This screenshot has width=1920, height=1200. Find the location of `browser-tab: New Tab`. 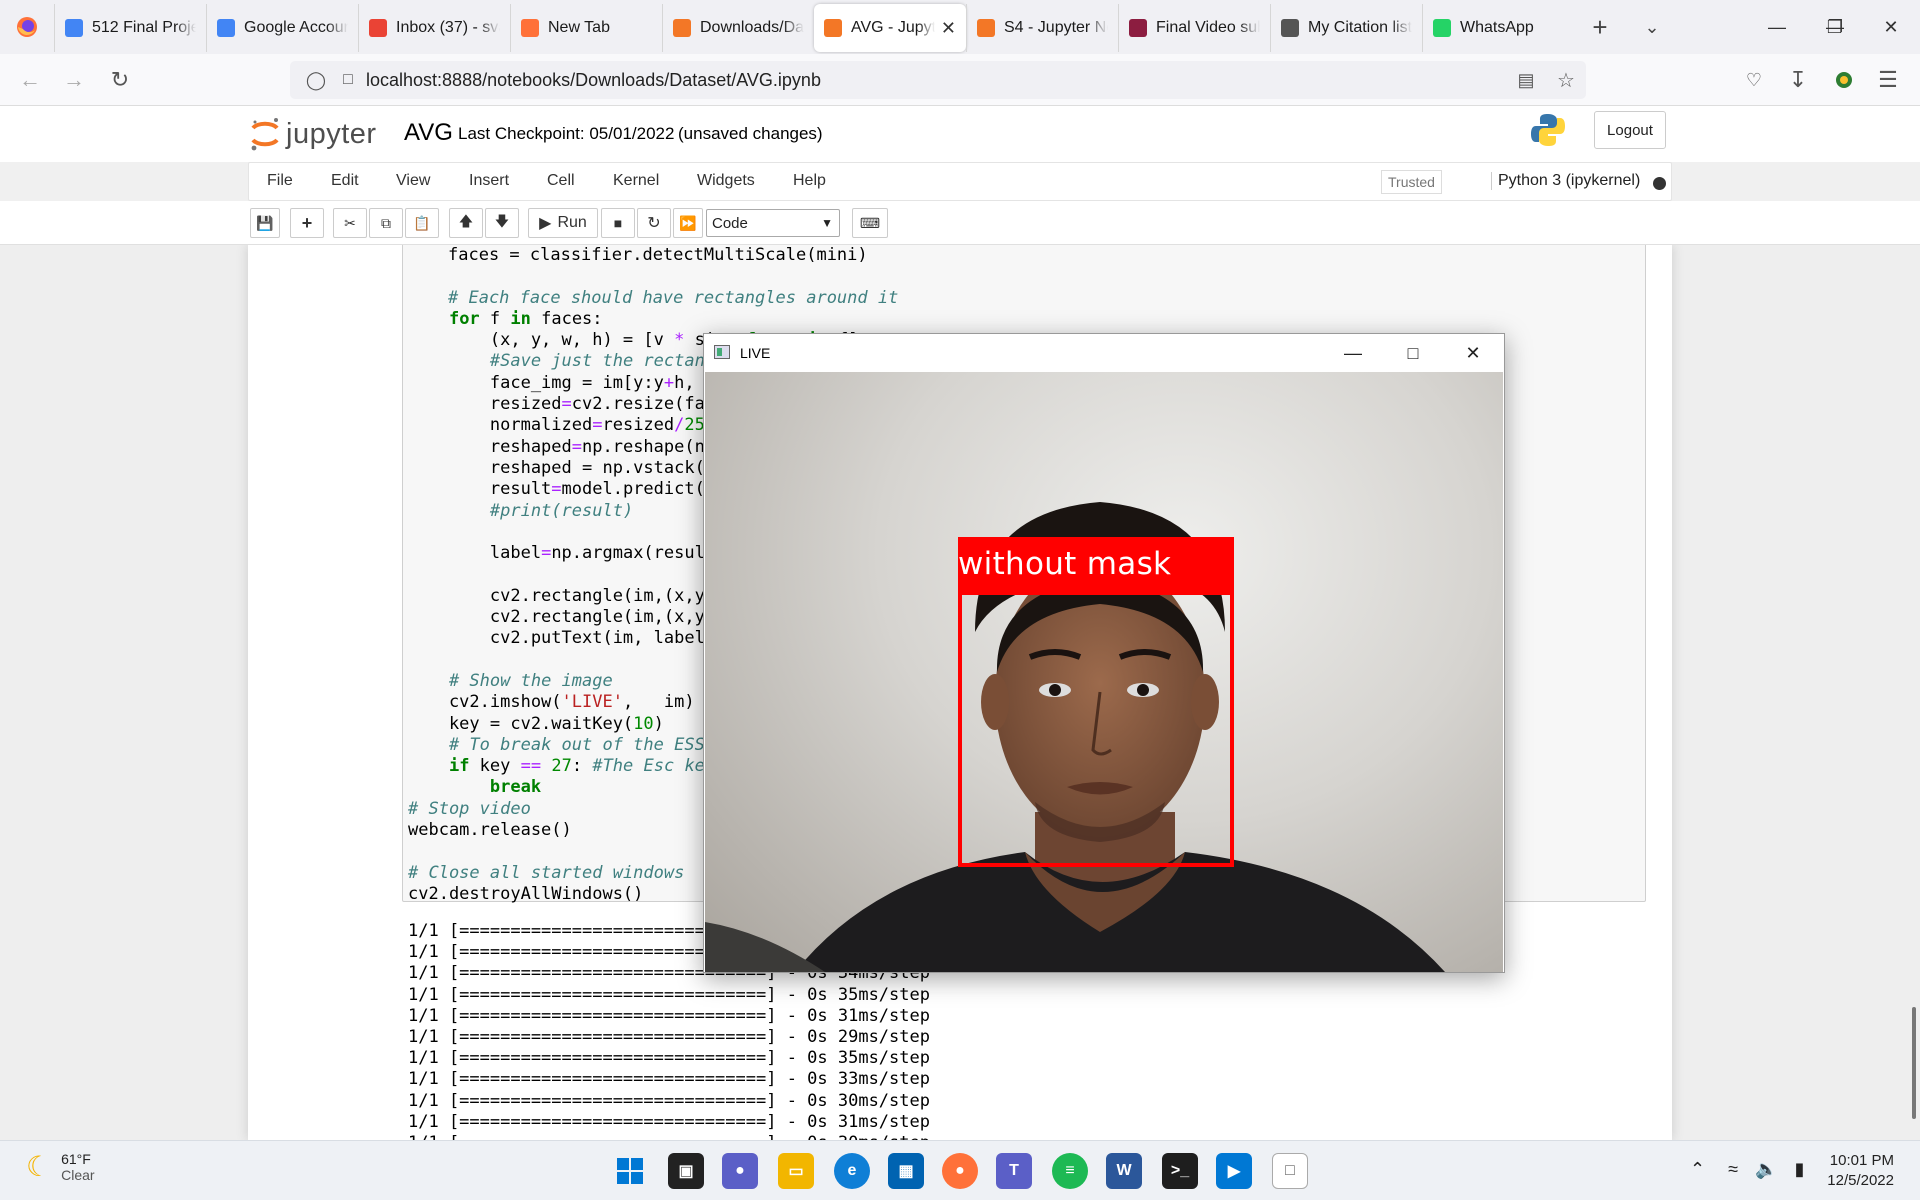

browser-tab: New Tab is located at coordinates (586, 28).